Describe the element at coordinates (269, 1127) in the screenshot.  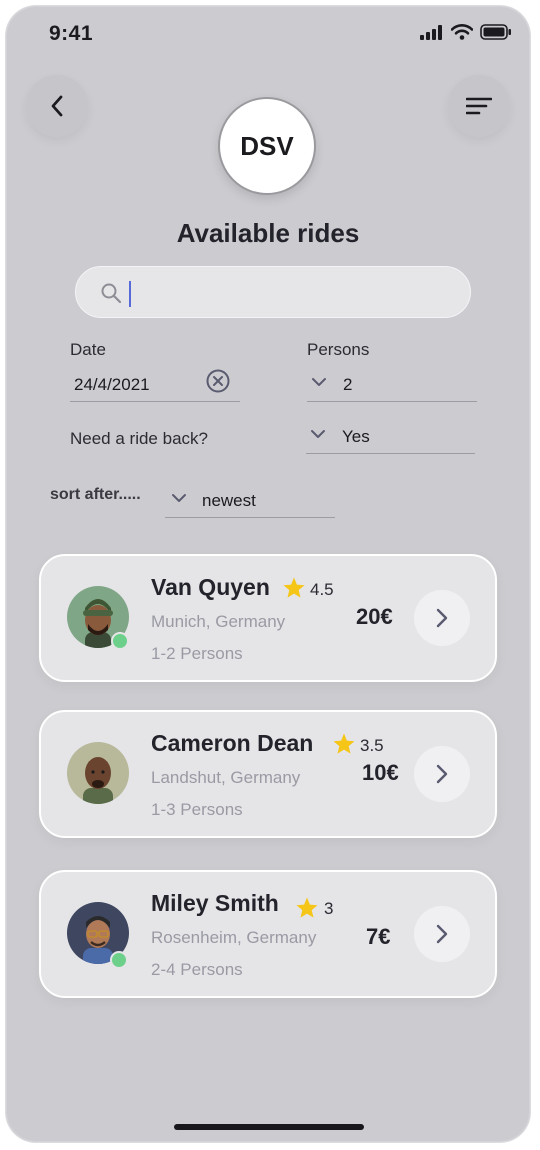
I see `home-indicator` at that location.